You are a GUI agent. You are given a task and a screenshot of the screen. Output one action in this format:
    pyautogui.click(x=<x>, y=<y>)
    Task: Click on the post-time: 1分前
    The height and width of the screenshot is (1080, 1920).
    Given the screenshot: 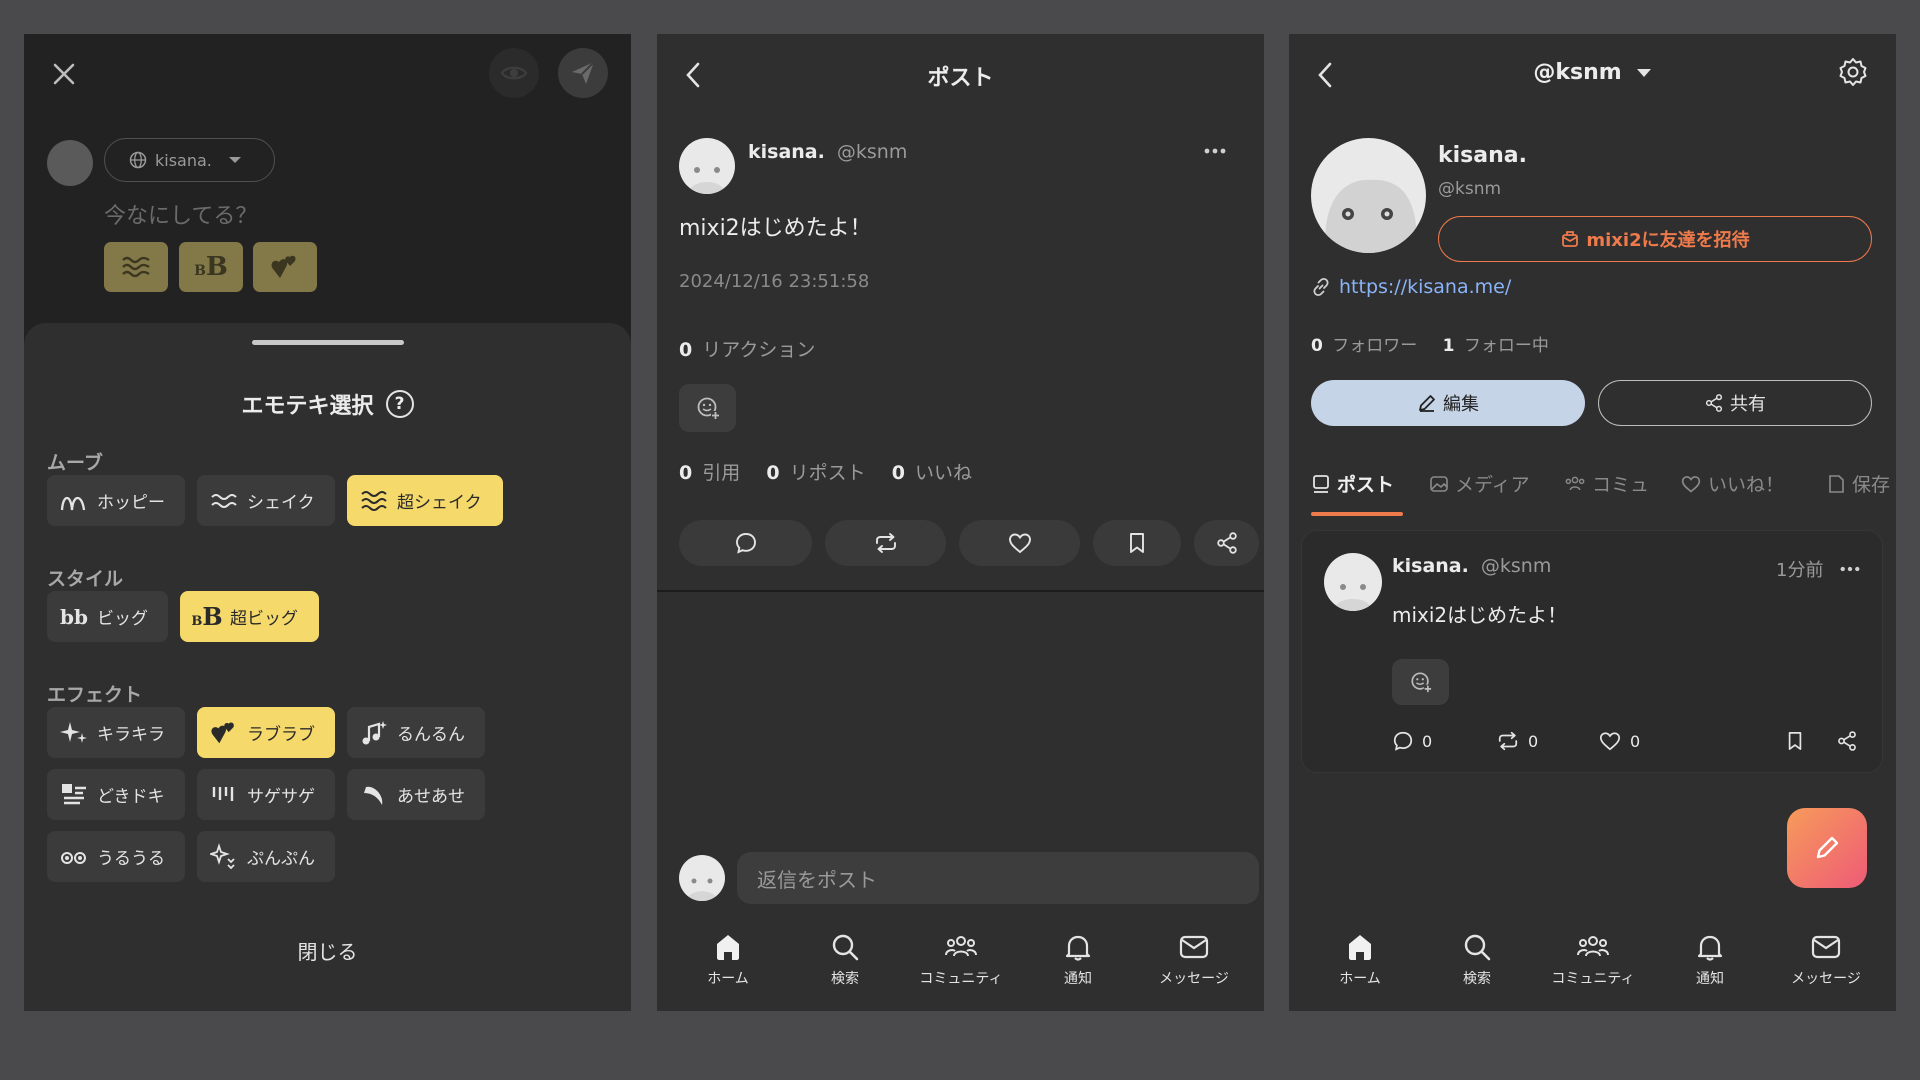 What is the action you would take?
    pyautogui.click(x=1800, y=570)
    